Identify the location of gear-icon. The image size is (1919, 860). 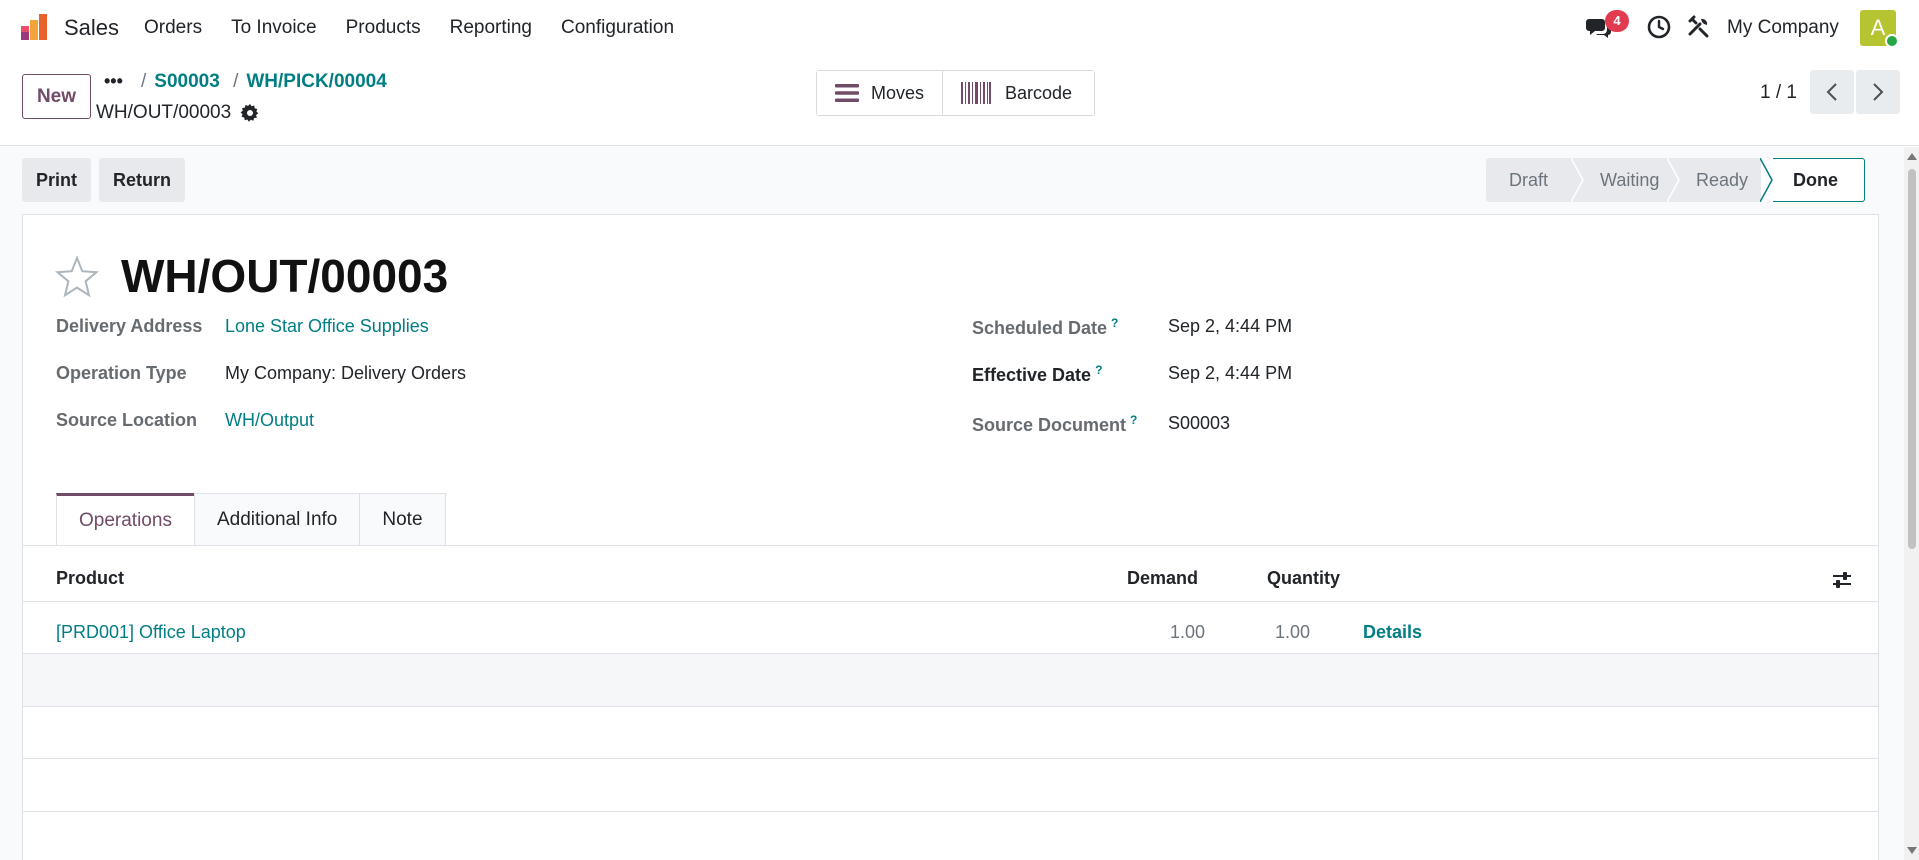
(250, 113).